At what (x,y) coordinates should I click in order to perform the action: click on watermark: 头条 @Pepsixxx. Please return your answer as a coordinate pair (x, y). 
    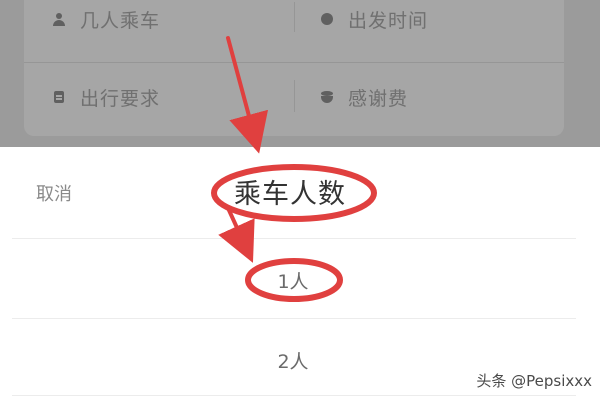
    Looking at the image, I should click on (534, 381).